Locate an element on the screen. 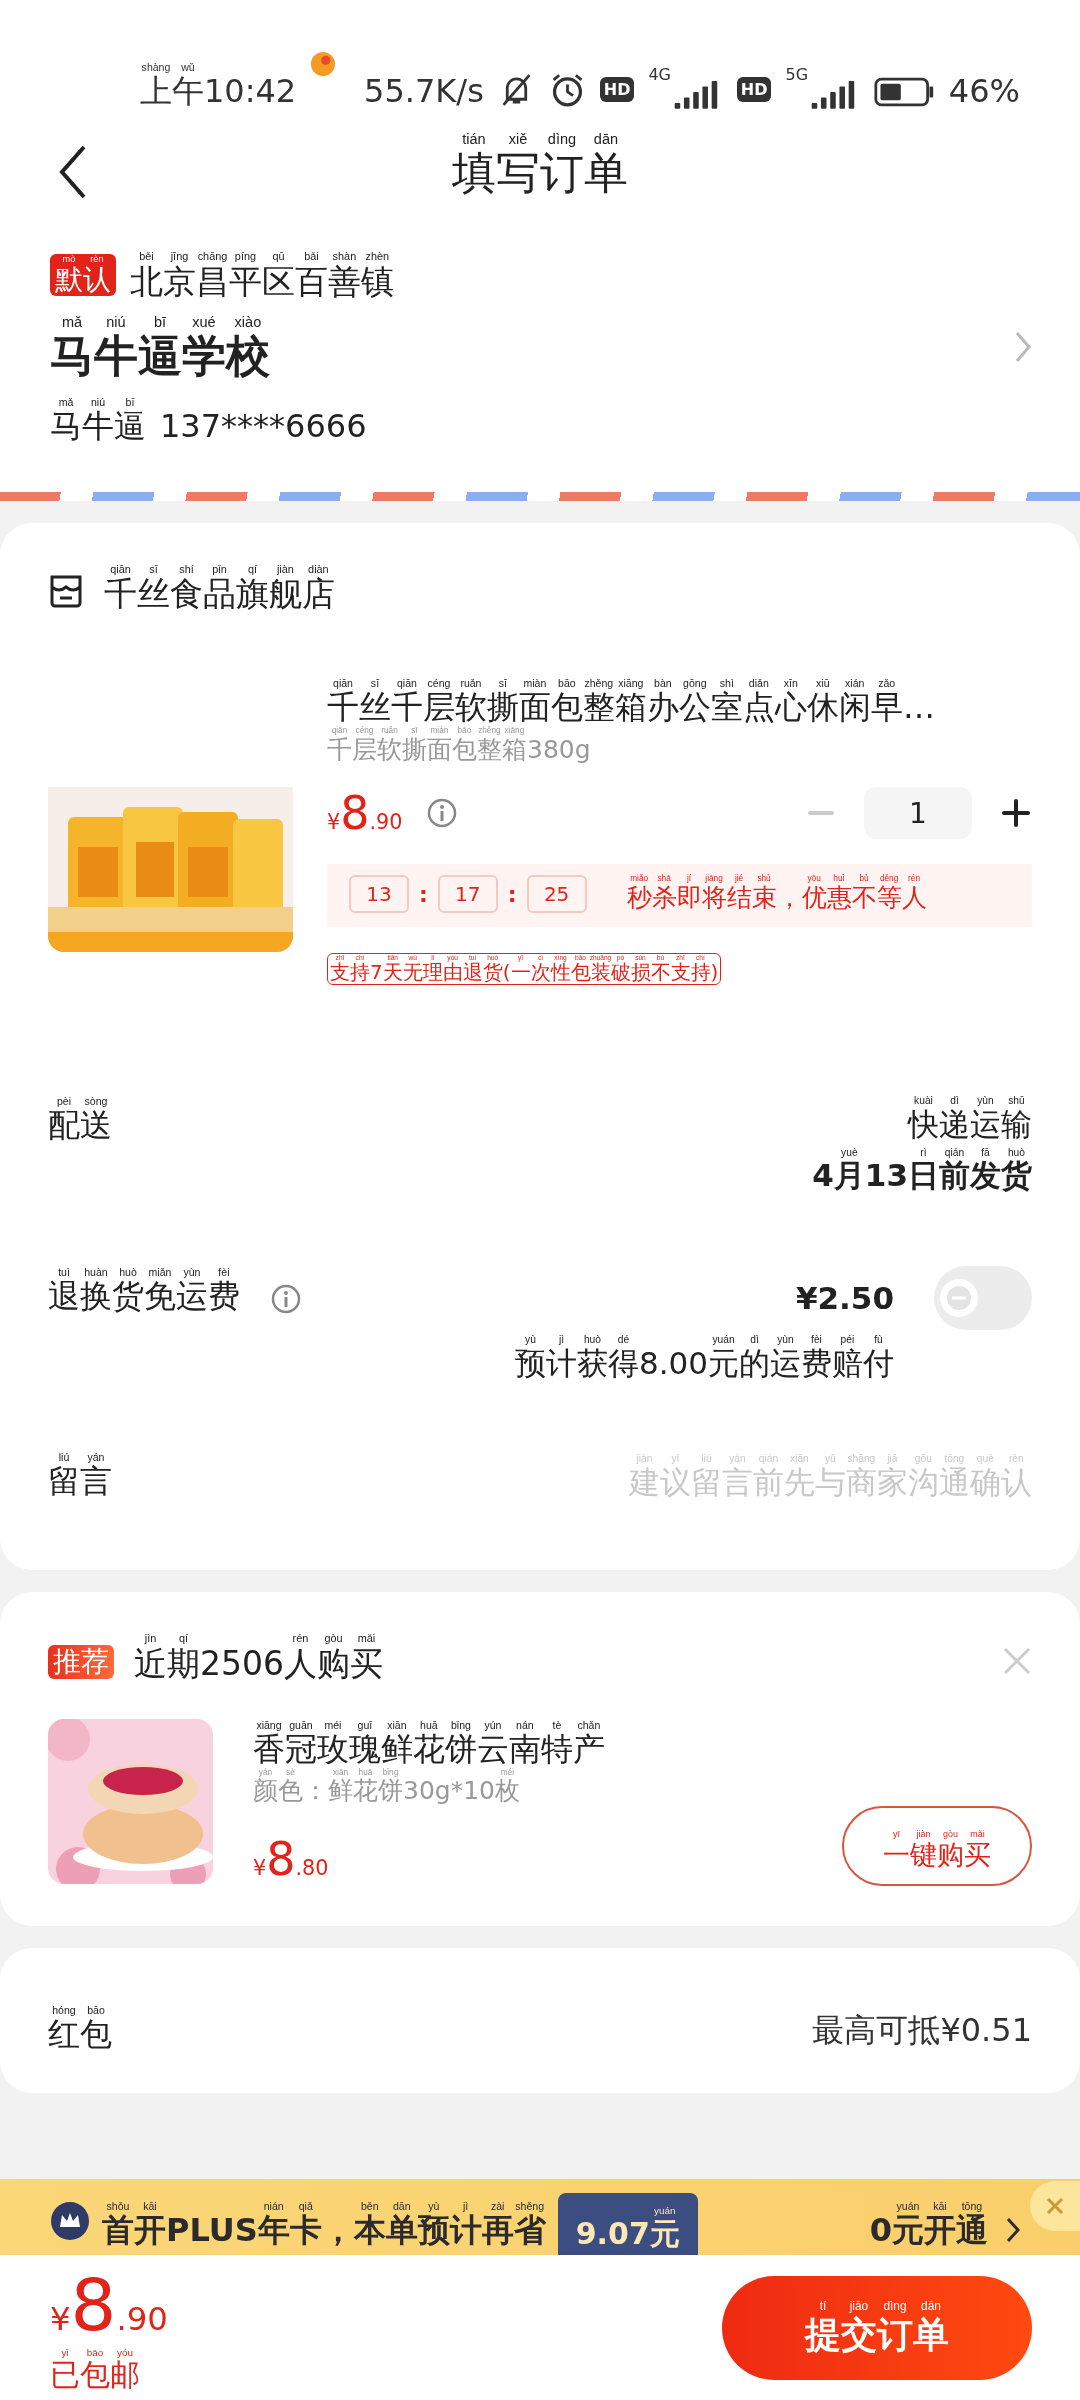  pinyin-annotation: yù jì huò dé is located at coordinates (577, 1339).